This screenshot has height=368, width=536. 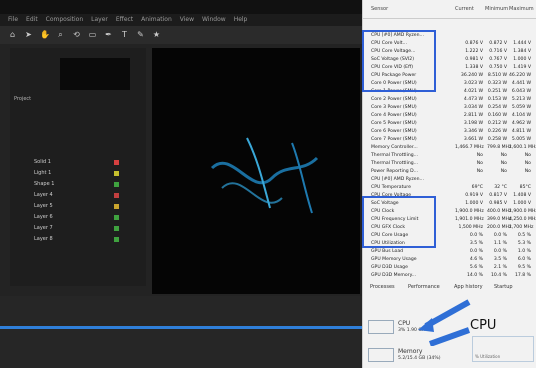 What do you see at coordinates (399, 61) in the screenshot?
I see `highlight-box-top` at bounding box center [399, 61].